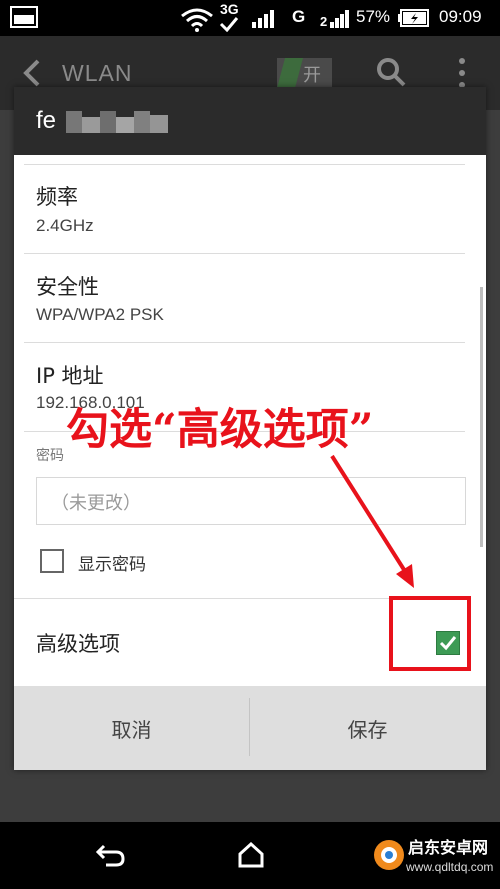  Describe the element at coordinates (265, 21) in the screenshot. I see `signal-icon` at that location.